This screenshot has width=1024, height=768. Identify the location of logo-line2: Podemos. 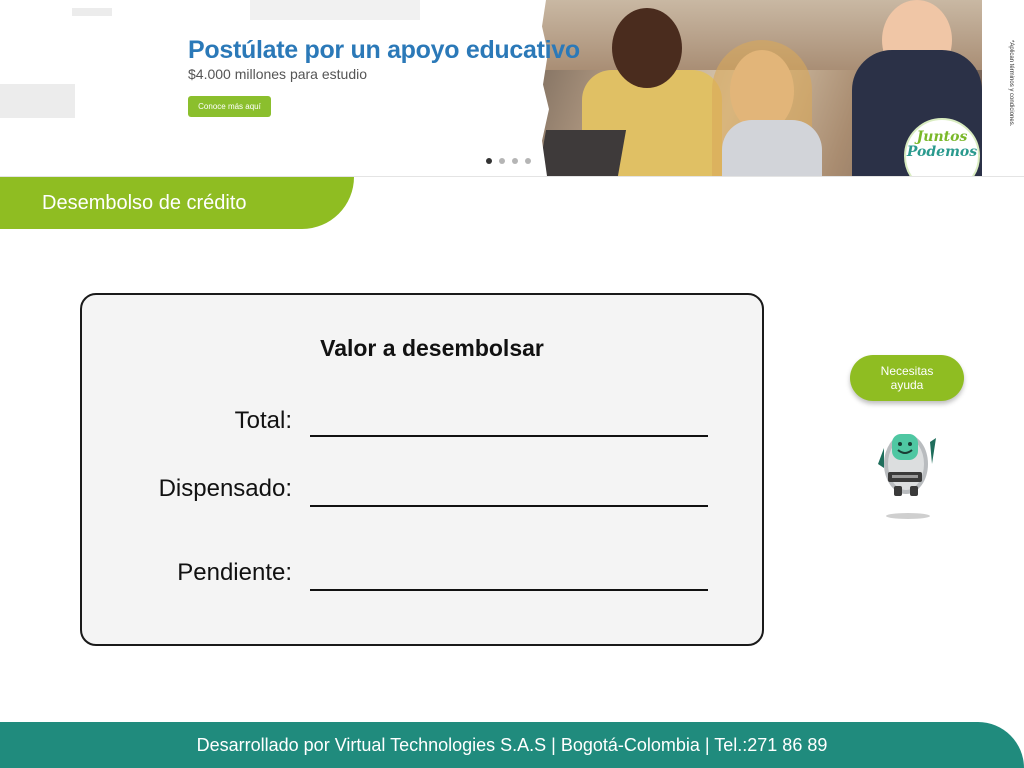
(942, 152).